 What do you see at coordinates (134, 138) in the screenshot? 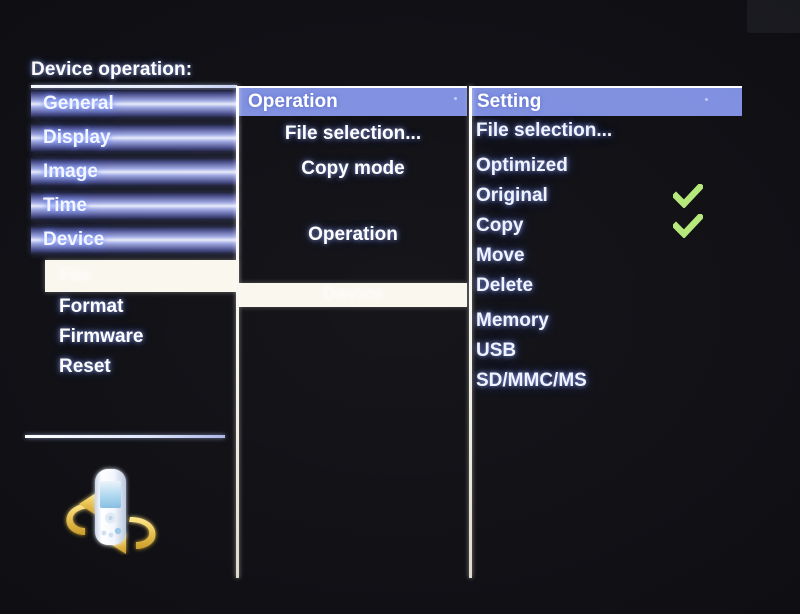
I see `sidebar-item-display: Display` at bounding box center [134, 138].